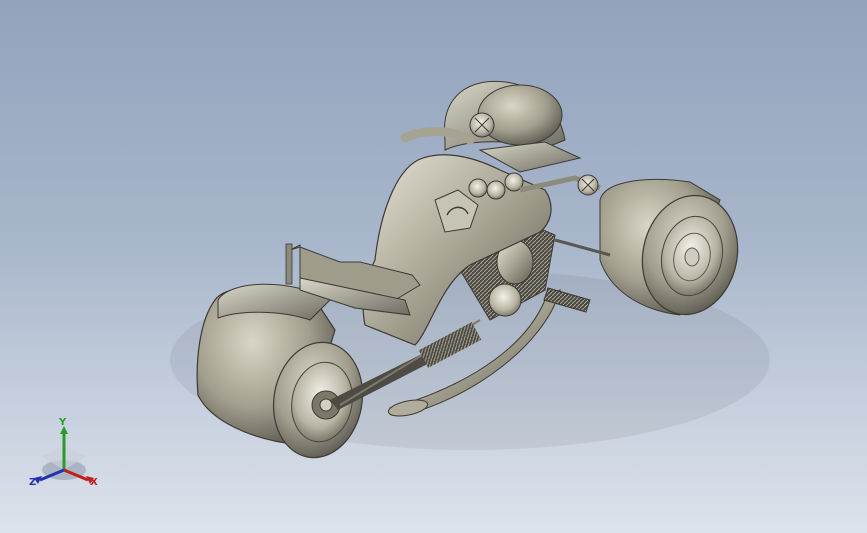  What do you see at coordinates (64, 458) in the screenshot?
I see `axis-triad: Y X Z` at bounding box center [64, 458].